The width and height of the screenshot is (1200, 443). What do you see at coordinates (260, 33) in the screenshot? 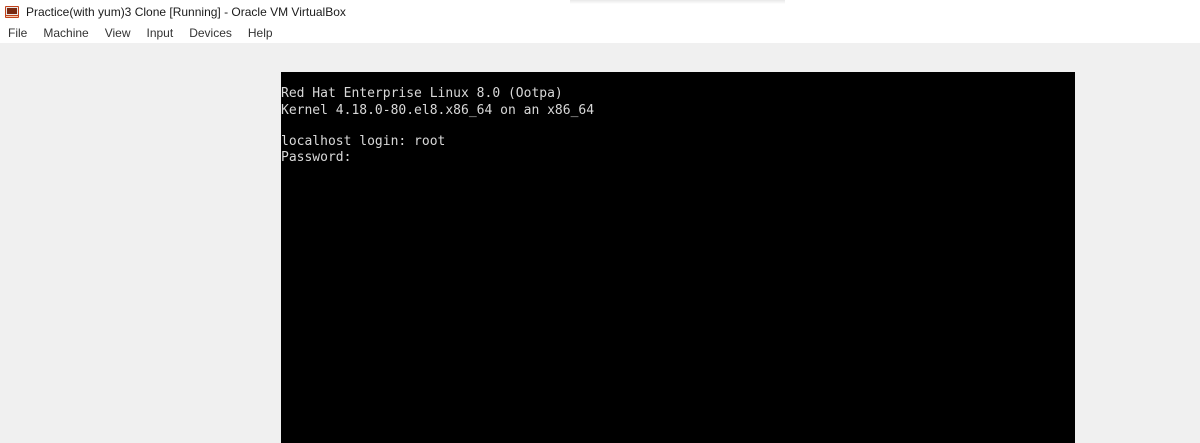
I see `menu-help: Help` at bounding box center [260, 33].